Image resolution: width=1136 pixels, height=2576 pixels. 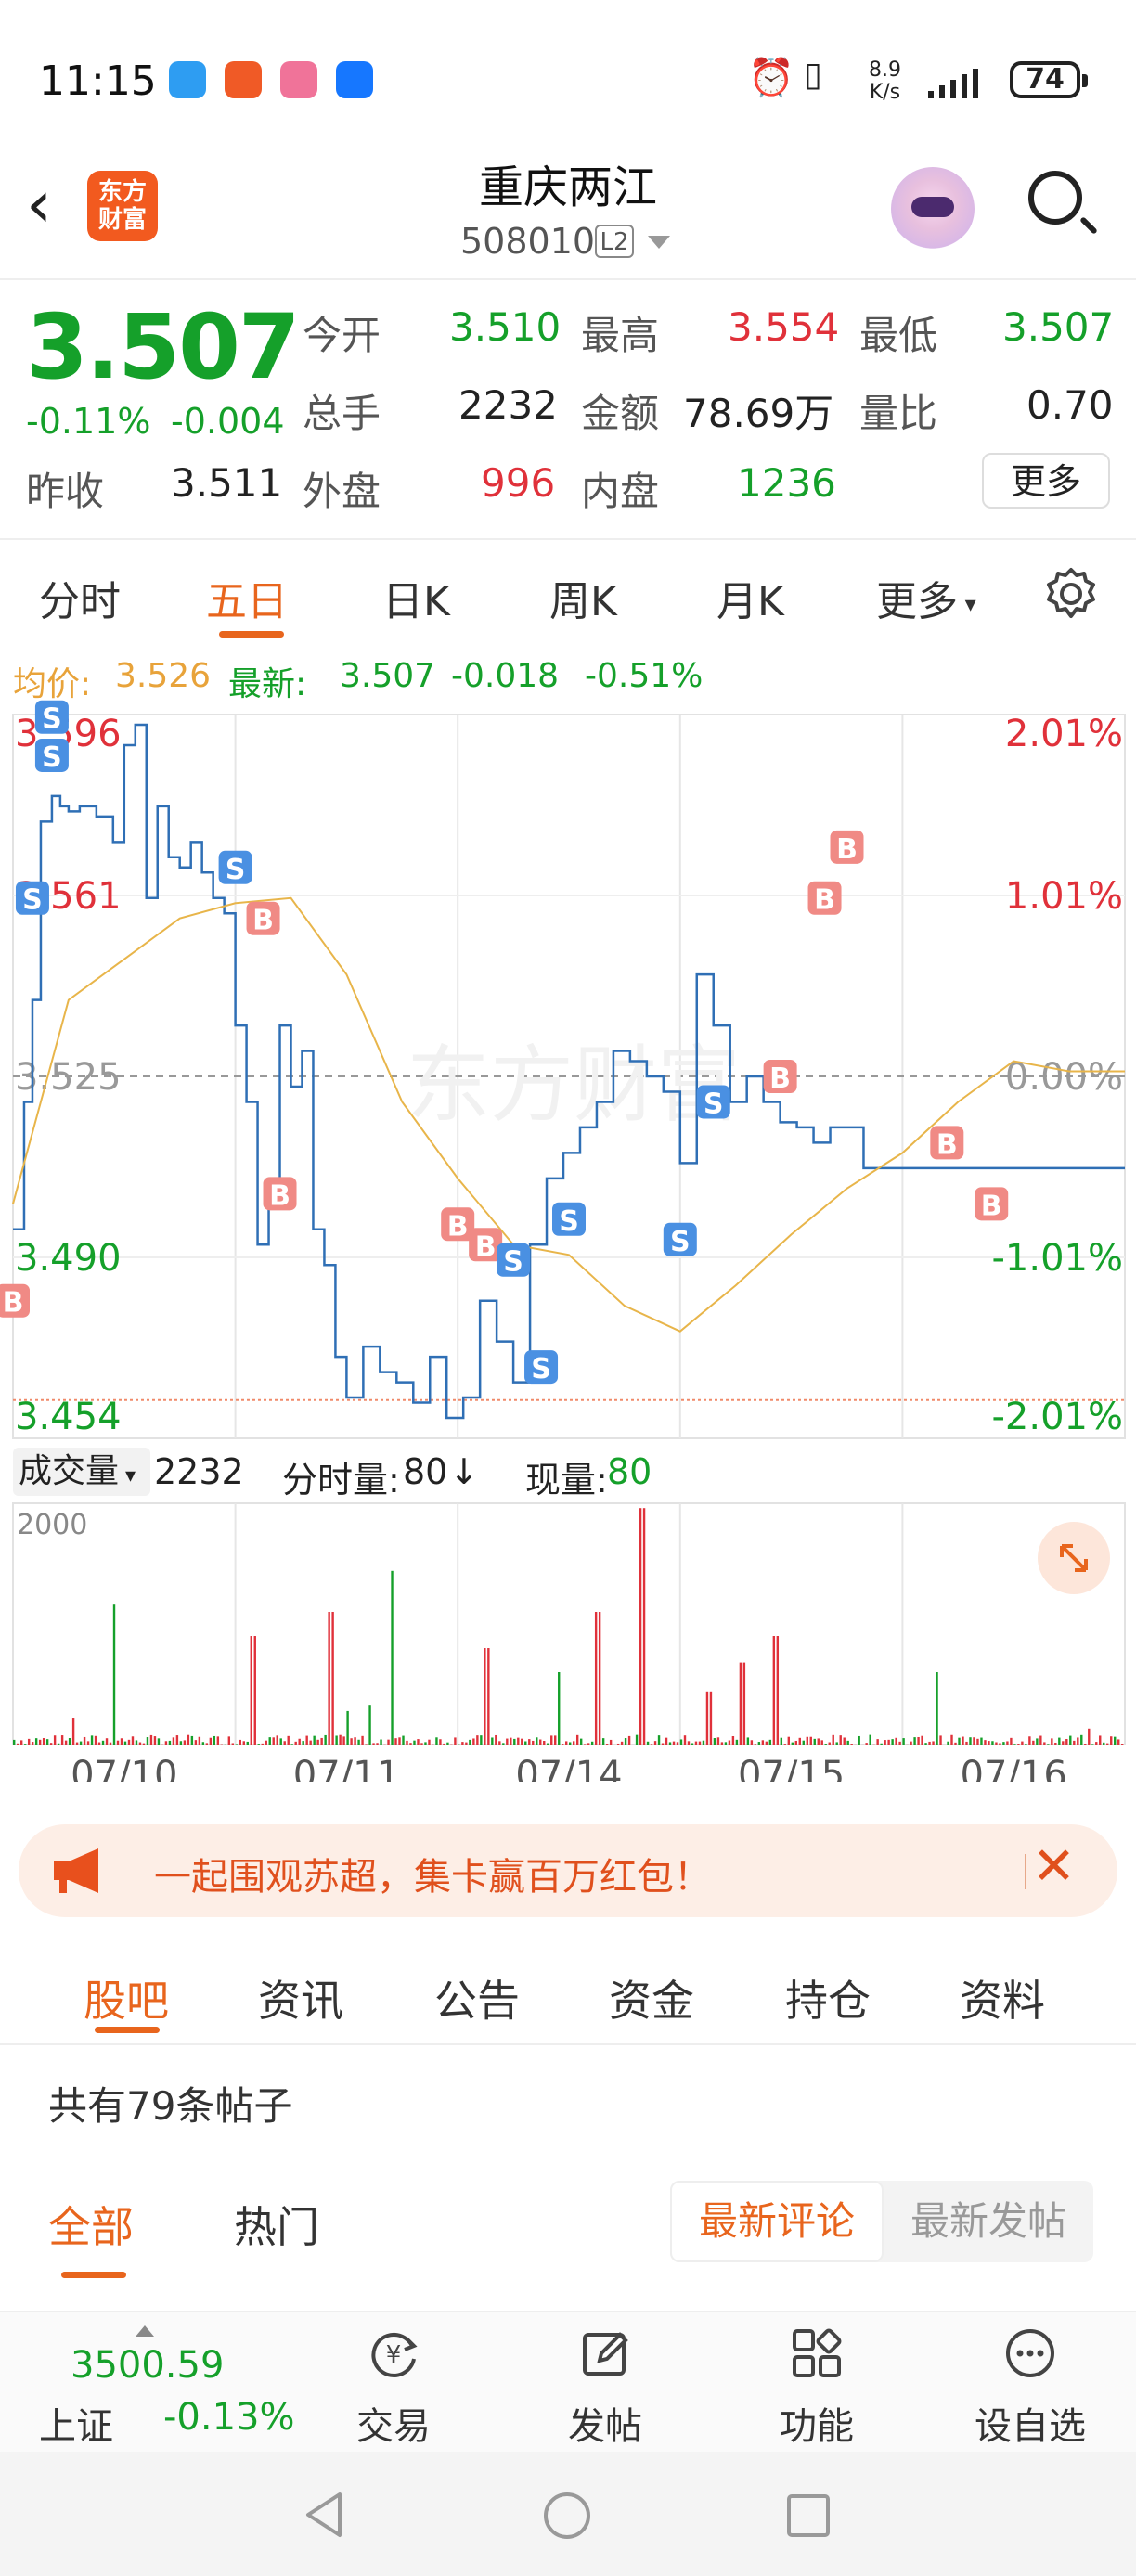 What do you see at coordinates (988, 2221) in the screenshot?
I see `sort-latest-post: 最新发帖` at bounding box center [988, 2221].